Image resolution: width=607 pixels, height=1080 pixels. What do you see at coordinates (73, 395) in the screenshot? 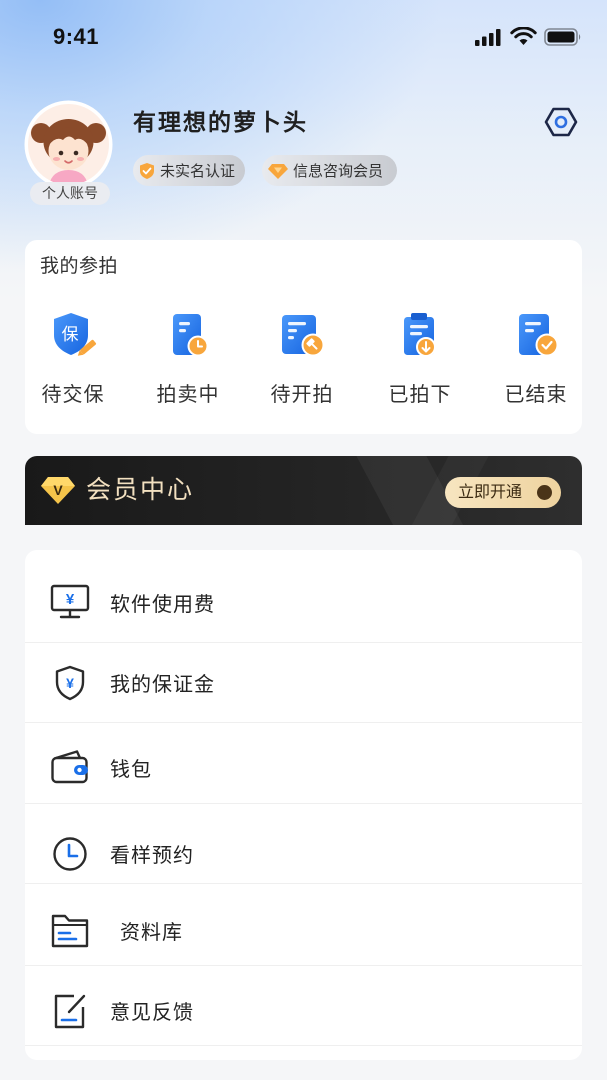
I see `auction-item-label: 待交保` at bounding box center [73, 395].